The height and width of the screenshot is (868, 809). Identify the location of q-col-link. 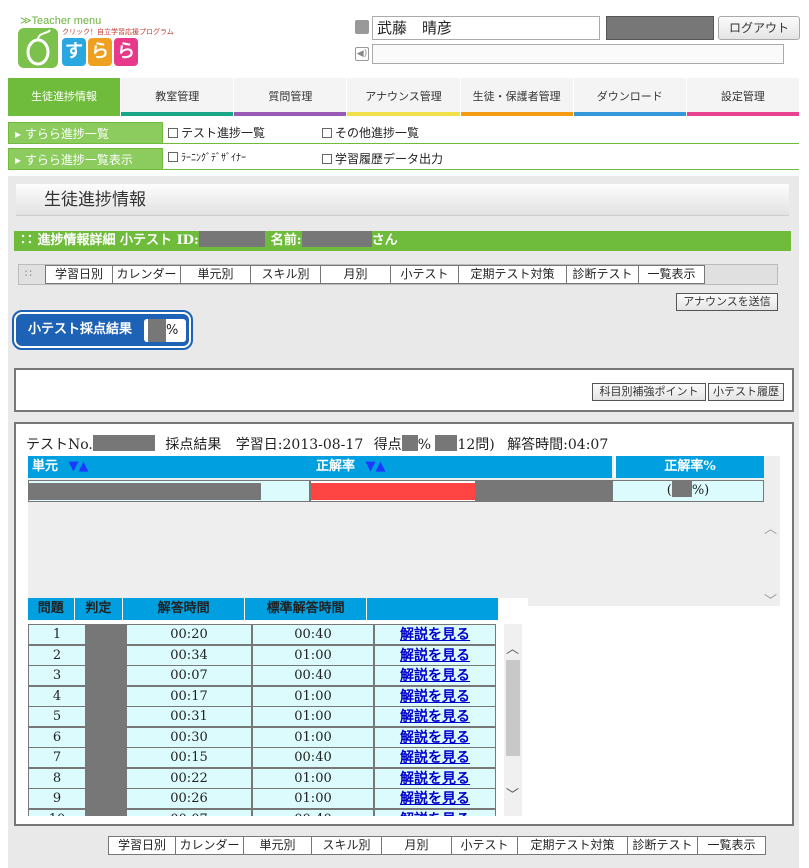
(432, 609).